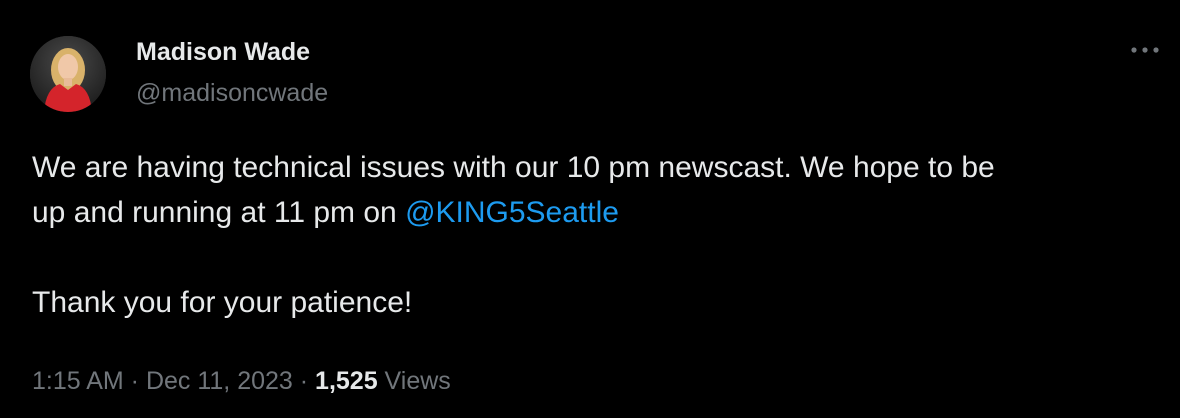 This screenshot has width=1180, height=418. Describe the element at coordinates (219, 381) in the screenshot. I see `timestamp-date: Dec 11, 2023` at that location.